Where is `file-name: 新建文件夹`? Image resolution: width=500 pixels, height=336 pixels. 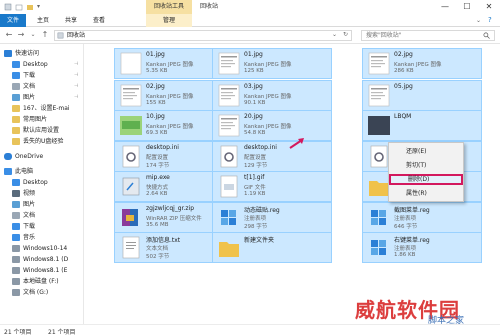
file-name: 新建文件夹 is located at coordinates (259, 240).